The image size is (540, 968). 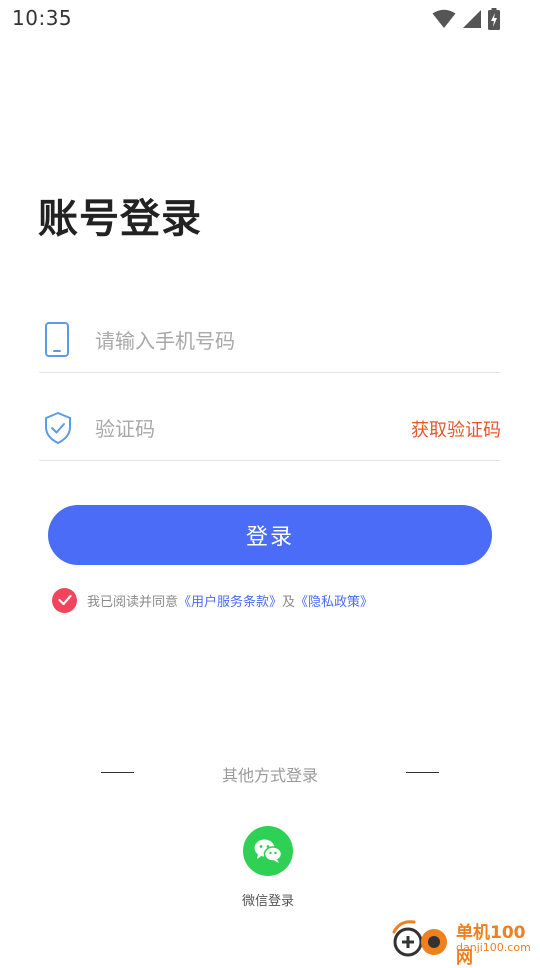 I want to click on wechat-login-button, so click(x=268, y=851).